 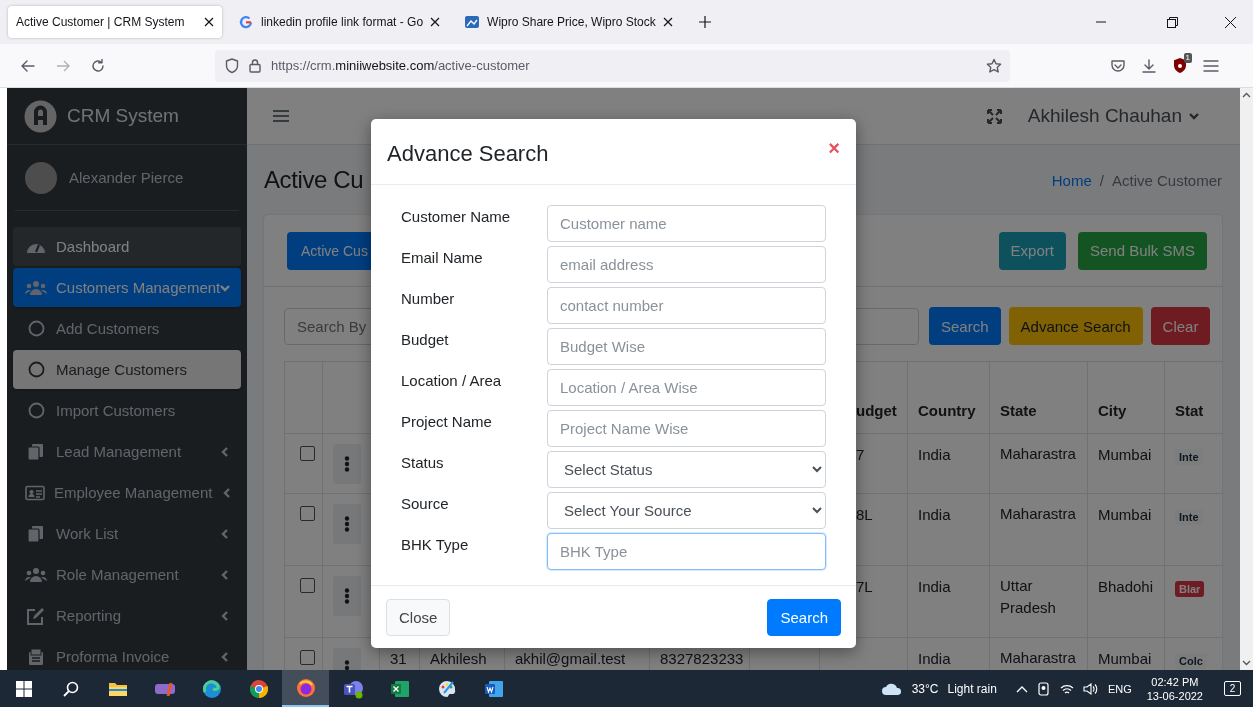 What do you see at coordinates (704, 22) in the screenshot?
I see `plus-icon` at bounding box center [704, 22].